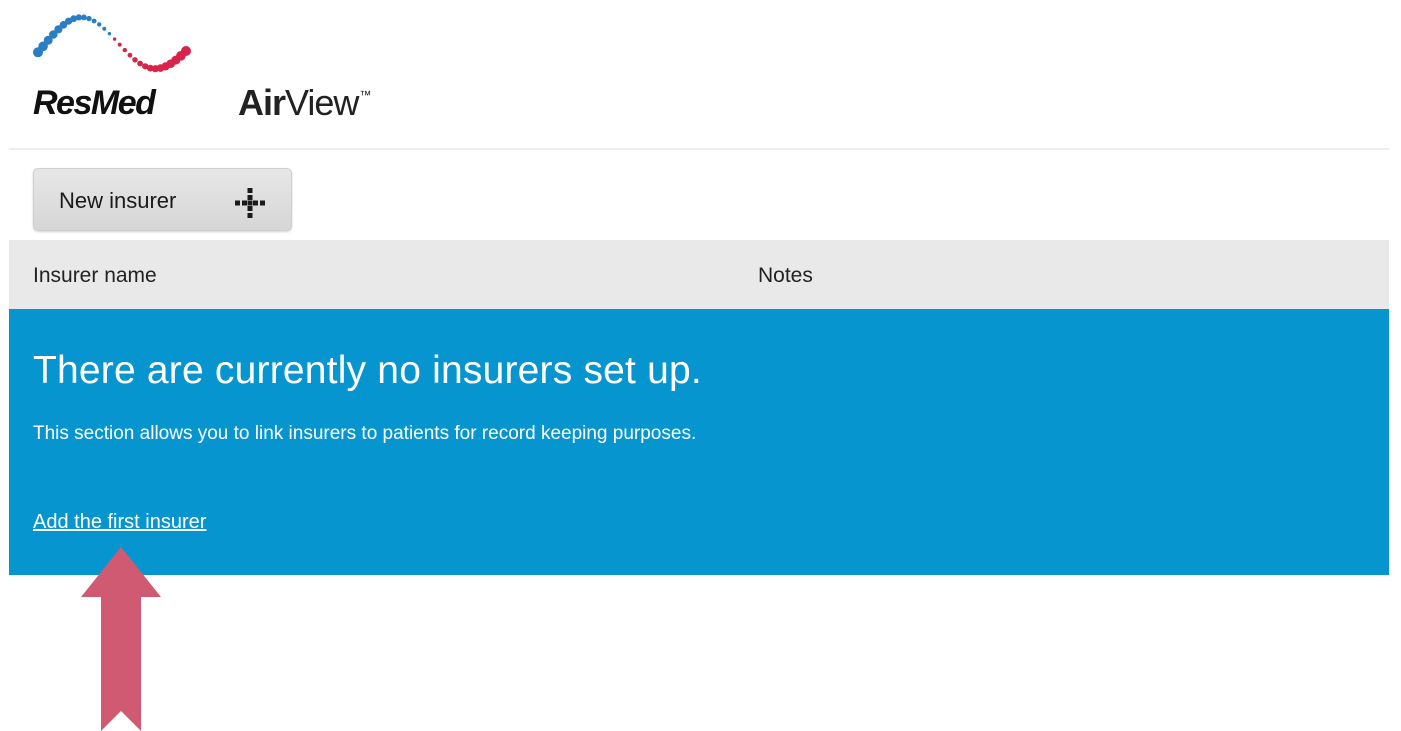 This screenshot has width=1401, height=731. I want to click on column-header-notes: Notes, so click(785, 276).